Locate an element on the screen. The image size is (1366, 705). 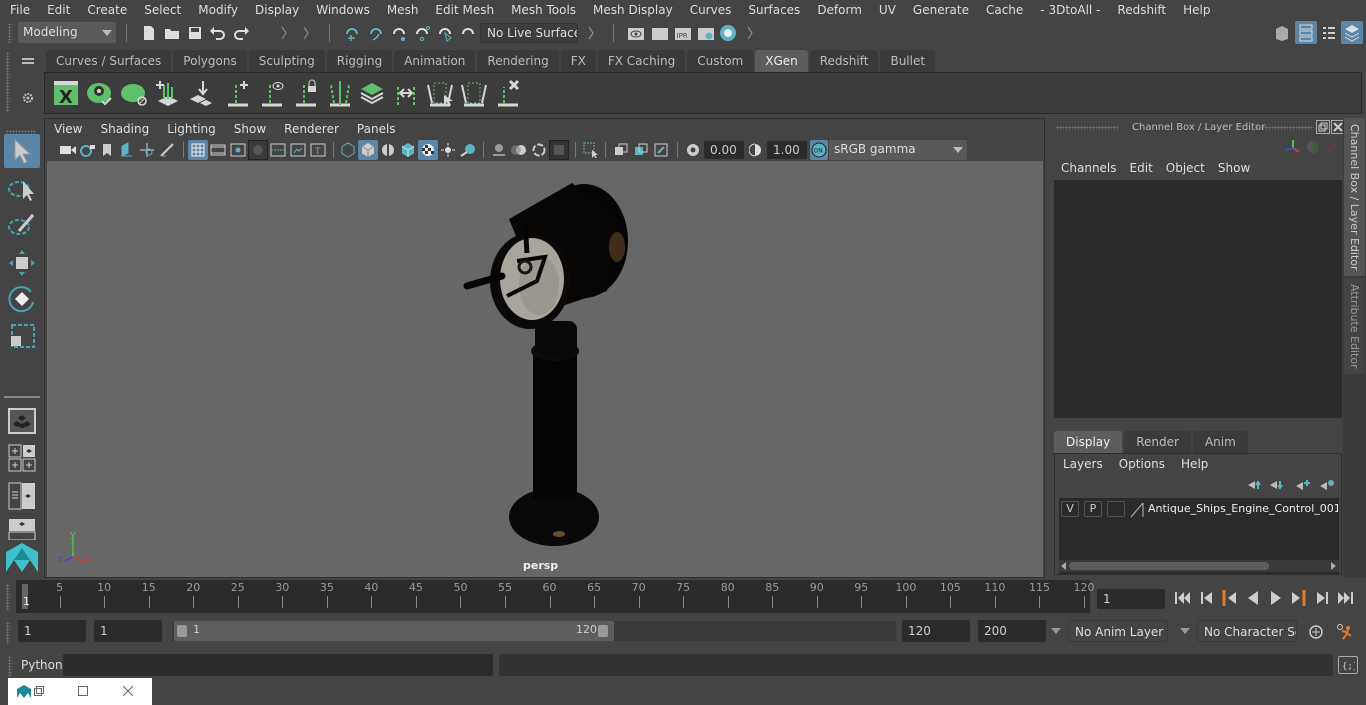
menu-deform: Deform is located at coordinates (838, 10).